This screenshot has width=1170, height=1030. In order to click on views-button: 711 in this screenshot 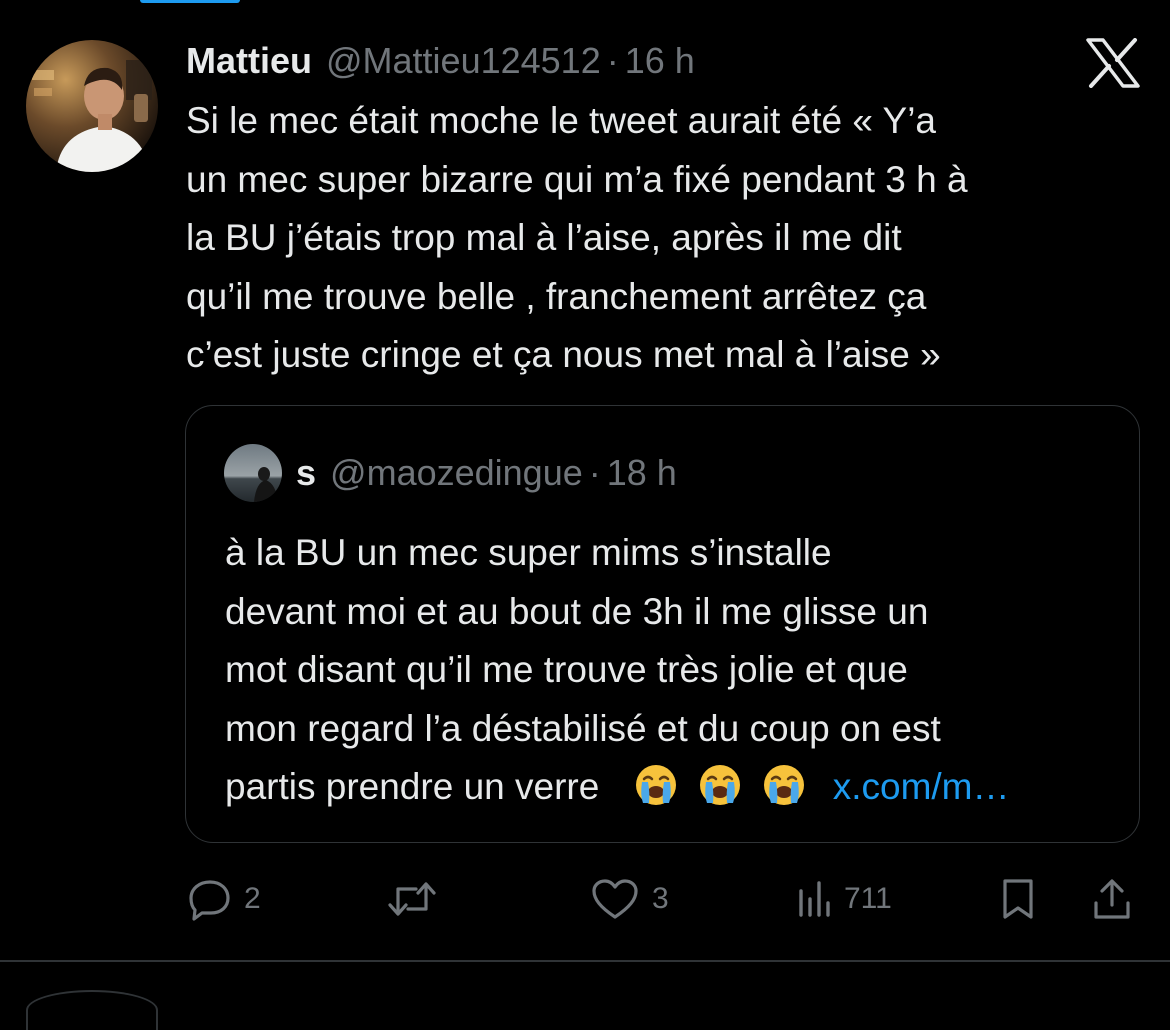, I will do `click(844, 899)`.